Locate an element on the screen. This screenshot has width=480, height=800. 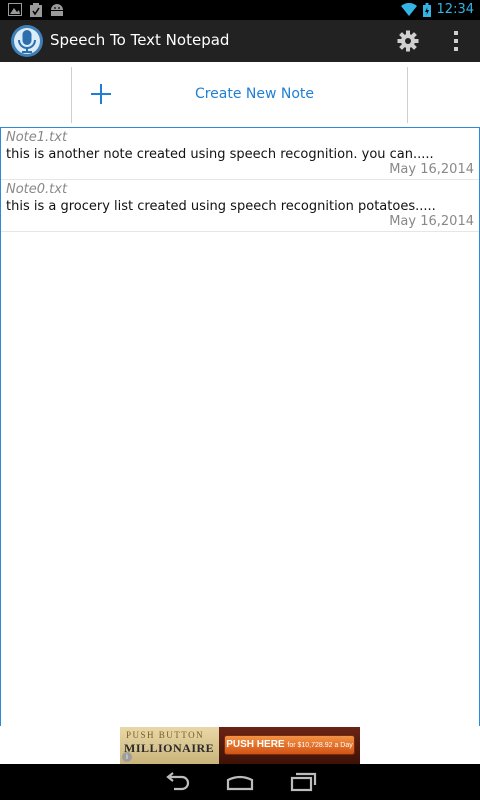
back-icon is located at coordinates (177, 782).